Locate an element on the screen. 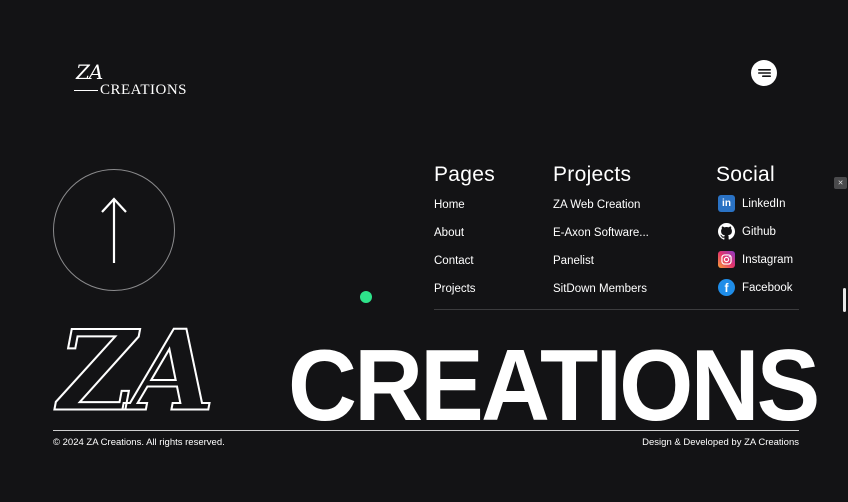 The width and height of the screenshot is (848, 502). linkedin-icon: in is located at coordinates (726, 203).